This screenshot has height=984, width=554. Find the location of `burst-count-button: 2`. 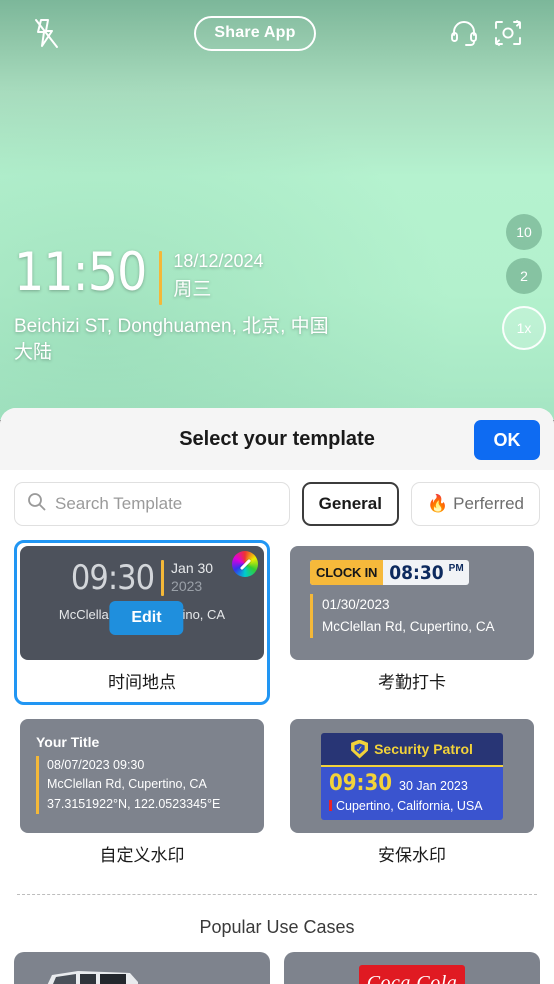

burst-count-button: 2 is located at coordinates (524, 276).